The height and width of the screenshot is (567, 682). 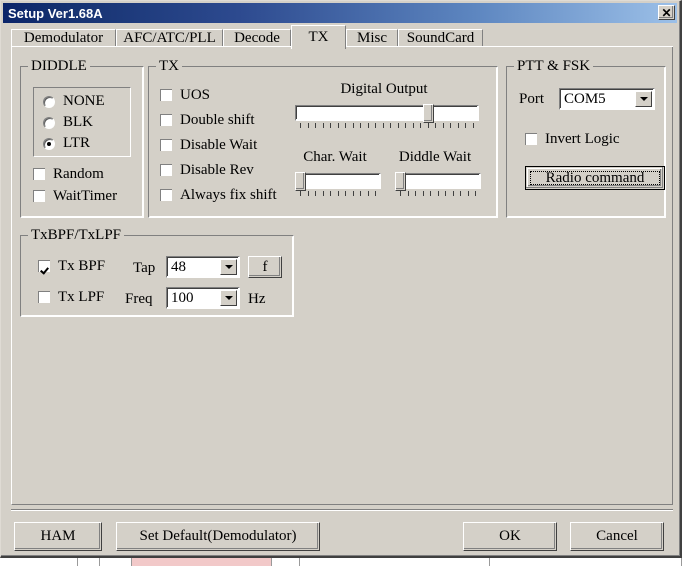 I want to click on checkbox-label: Always fix shift, so click(x=228, y=195).